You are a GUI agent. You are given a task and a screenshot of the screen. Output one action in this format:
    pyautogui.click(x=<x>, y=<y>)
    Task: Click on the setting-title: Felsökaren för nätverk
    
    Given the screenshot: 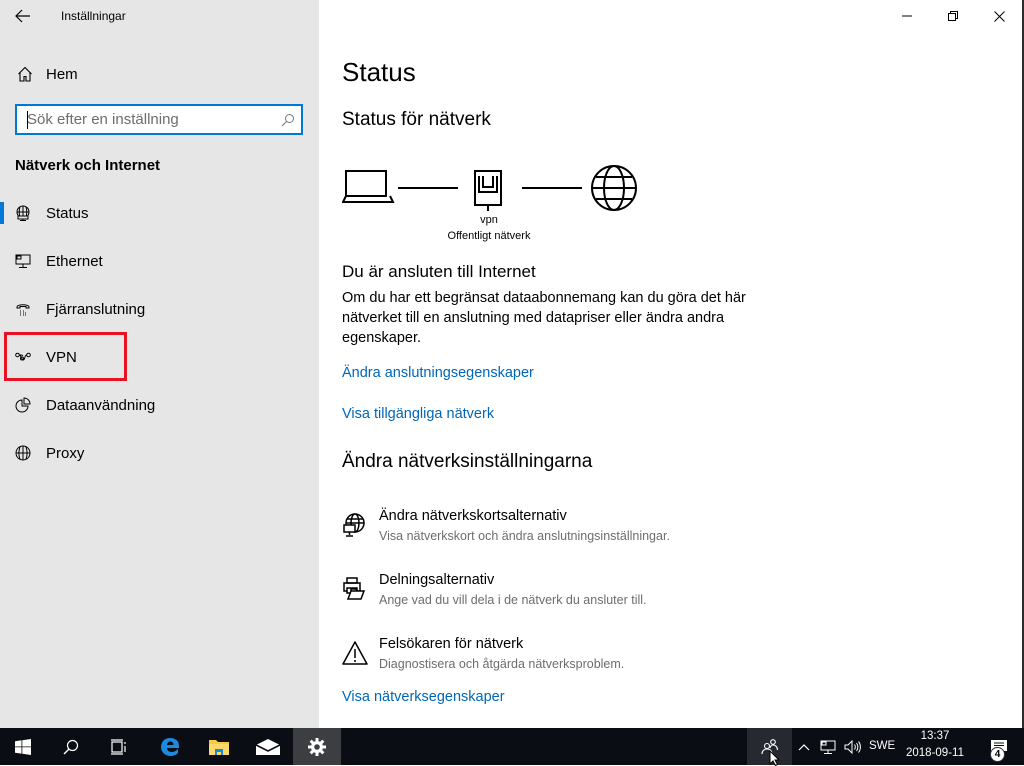 What is the action you would take?
    pyautogui.click(x=451, y=644)
    